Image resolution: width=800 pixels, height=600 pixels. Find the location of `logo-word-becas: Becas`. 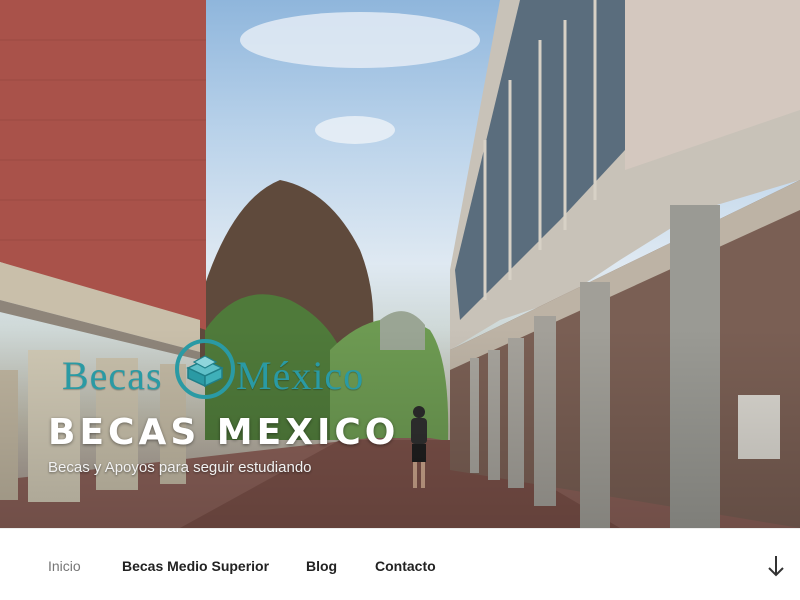

logo-word-becas: Becas is located at coordinates (112, 375).